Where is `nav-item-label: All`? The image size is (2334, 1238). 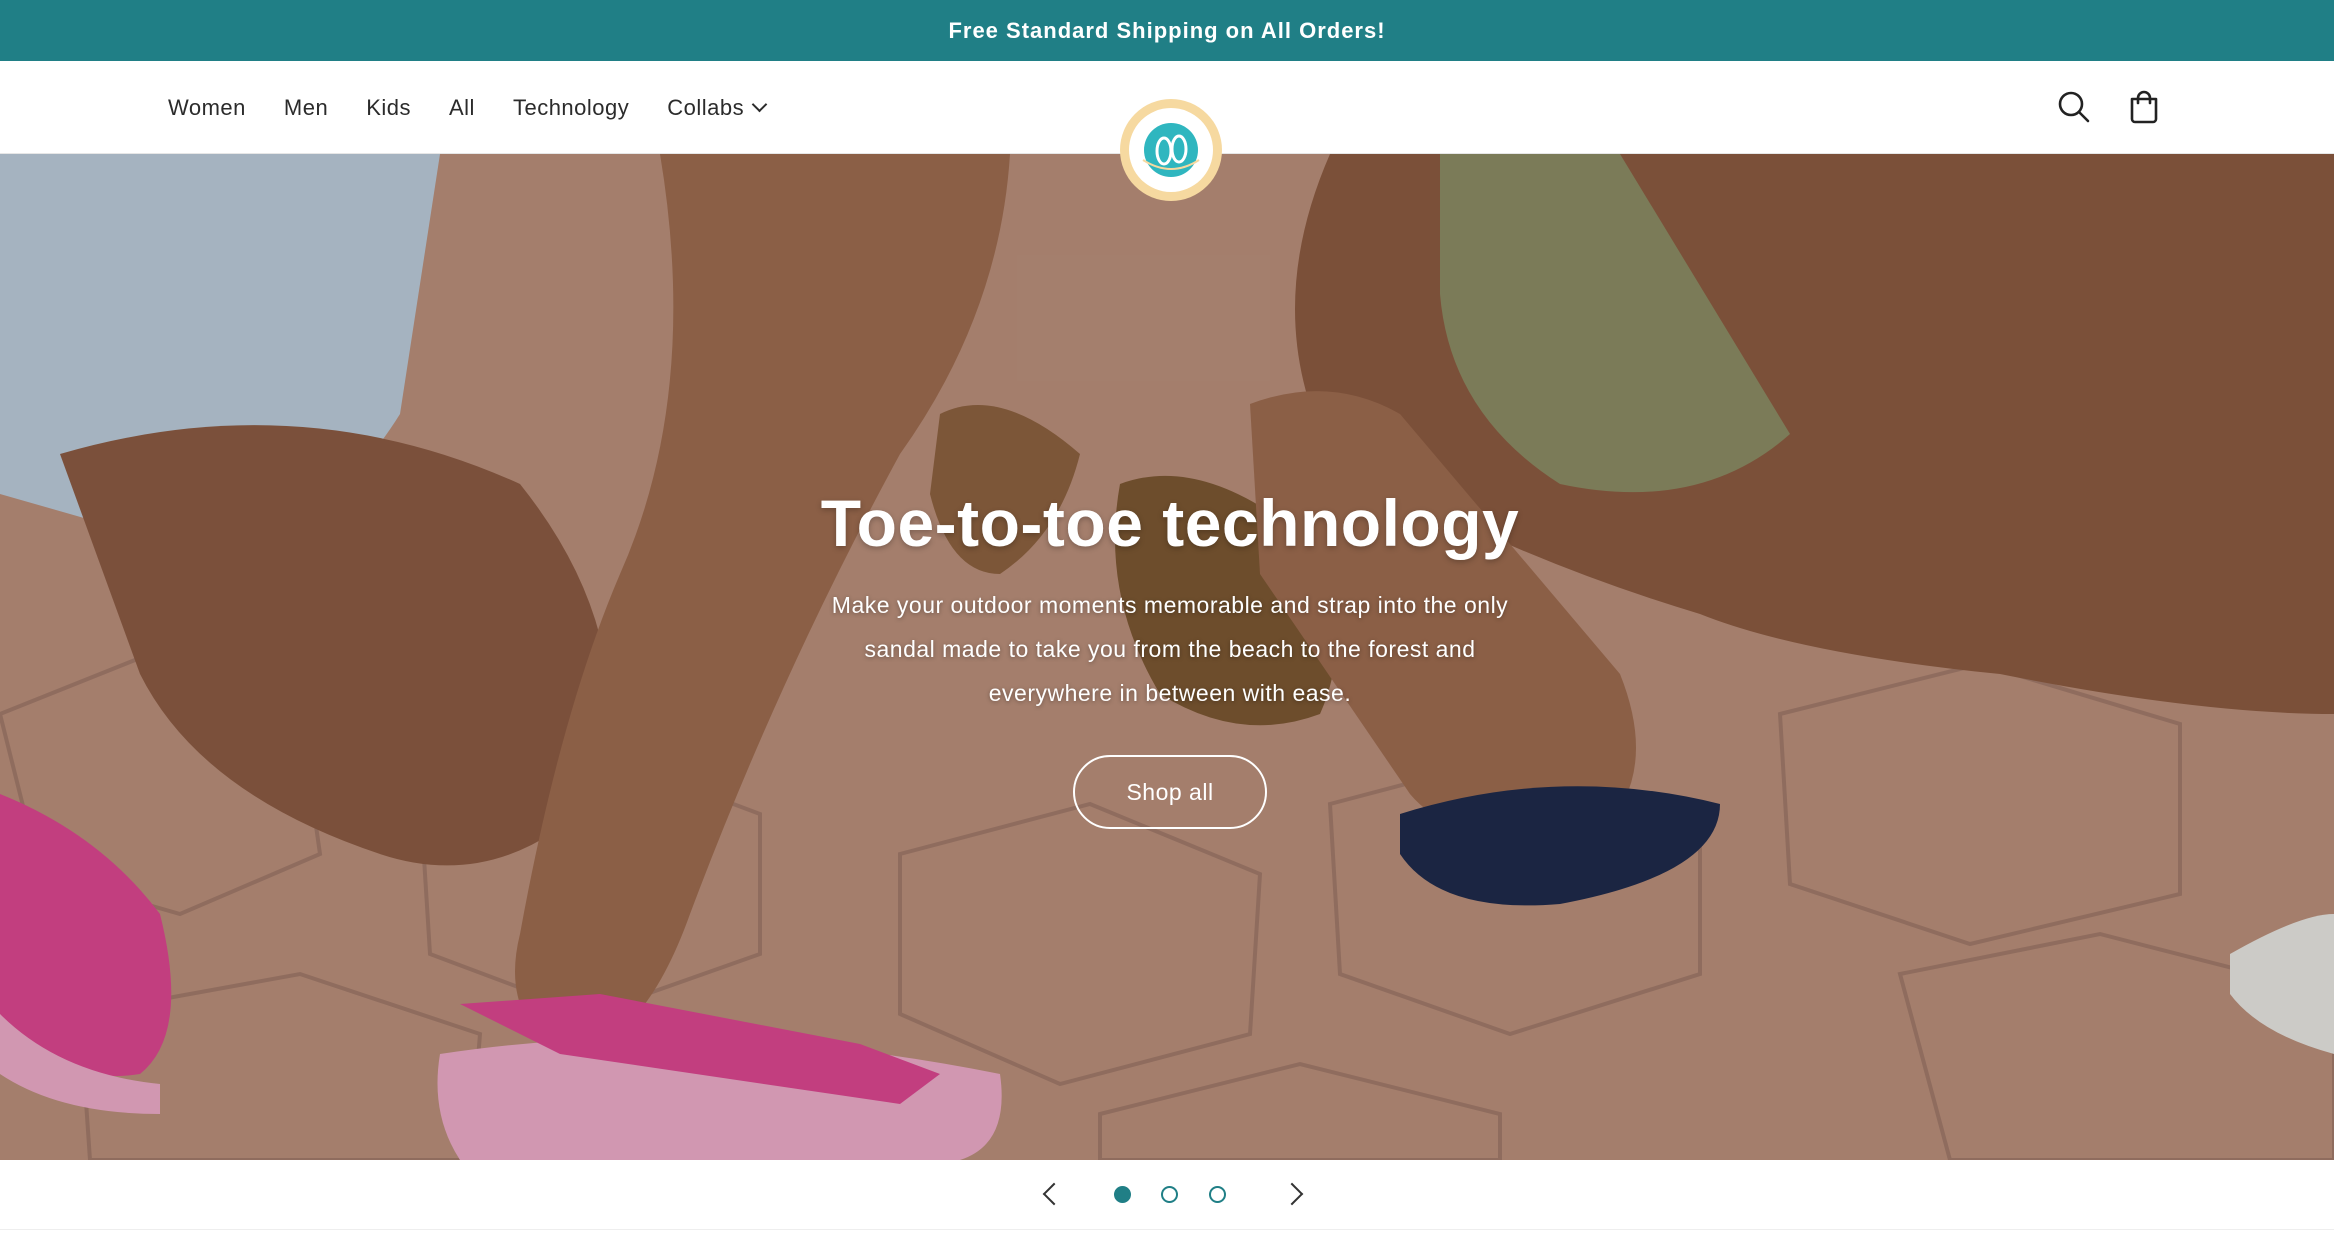
nav-item-label: All is located at coordinates (462, 107).